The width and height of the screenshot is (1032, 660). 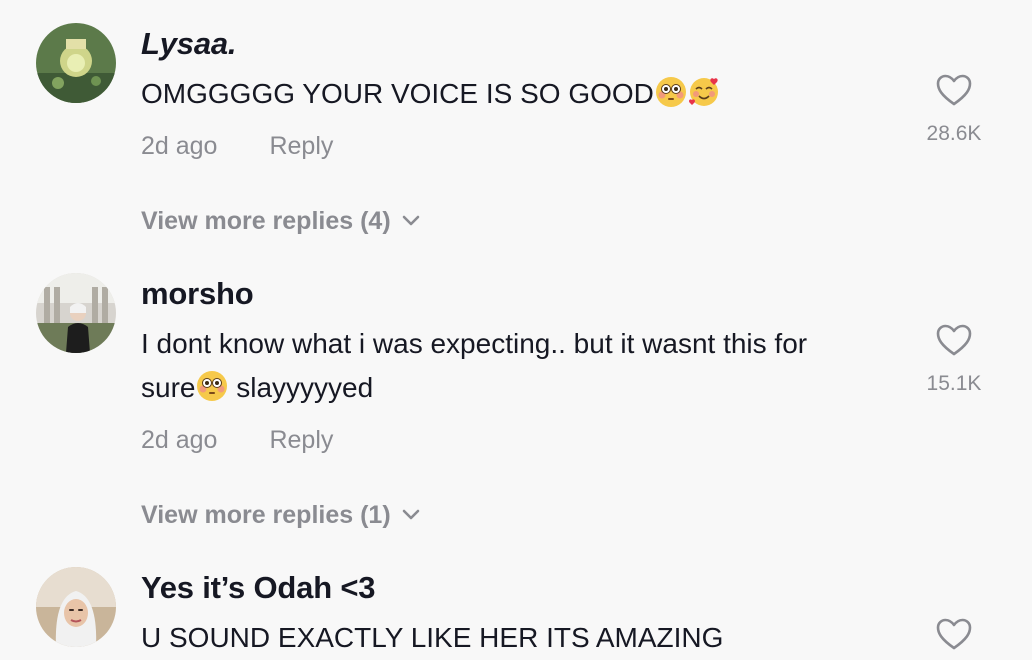 I want to click on comment-username: Yes it’s Odah <3, so click(x=258, y=588).